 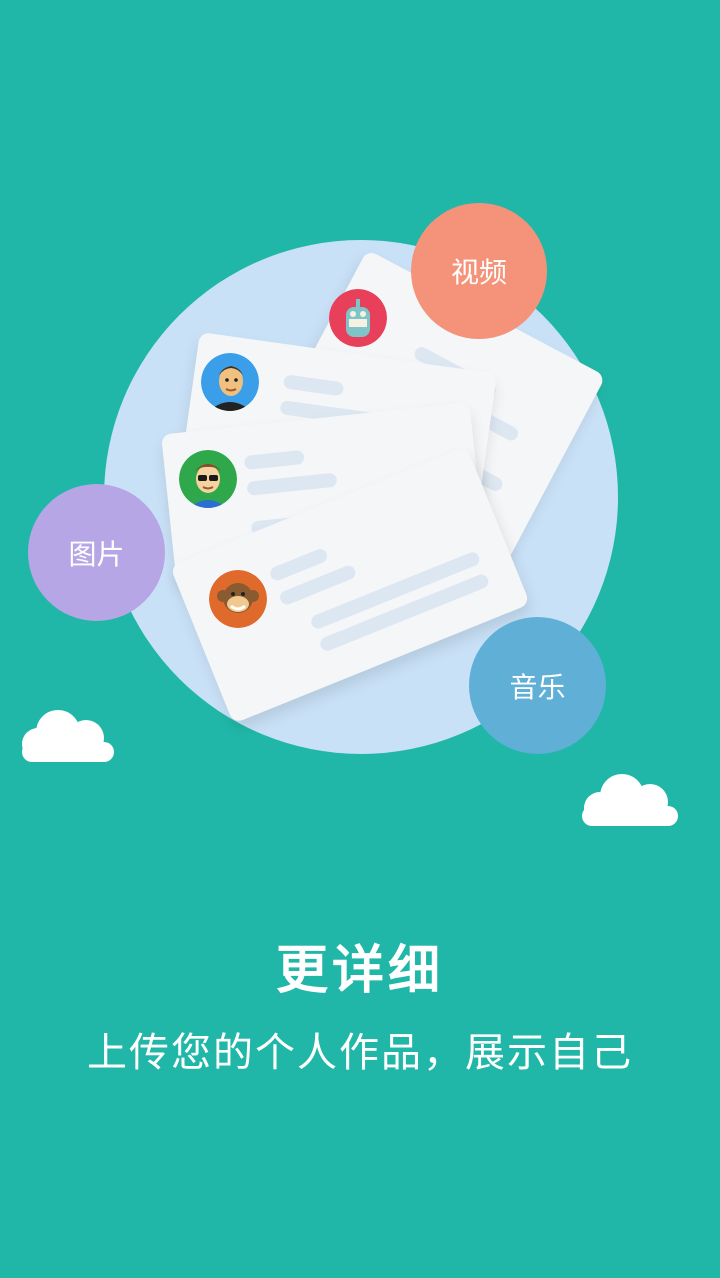 What do you see at coordinates (238, 599) in the screenshot?
I see `monkey-avatar-icon` at bounding box center [238, 599].